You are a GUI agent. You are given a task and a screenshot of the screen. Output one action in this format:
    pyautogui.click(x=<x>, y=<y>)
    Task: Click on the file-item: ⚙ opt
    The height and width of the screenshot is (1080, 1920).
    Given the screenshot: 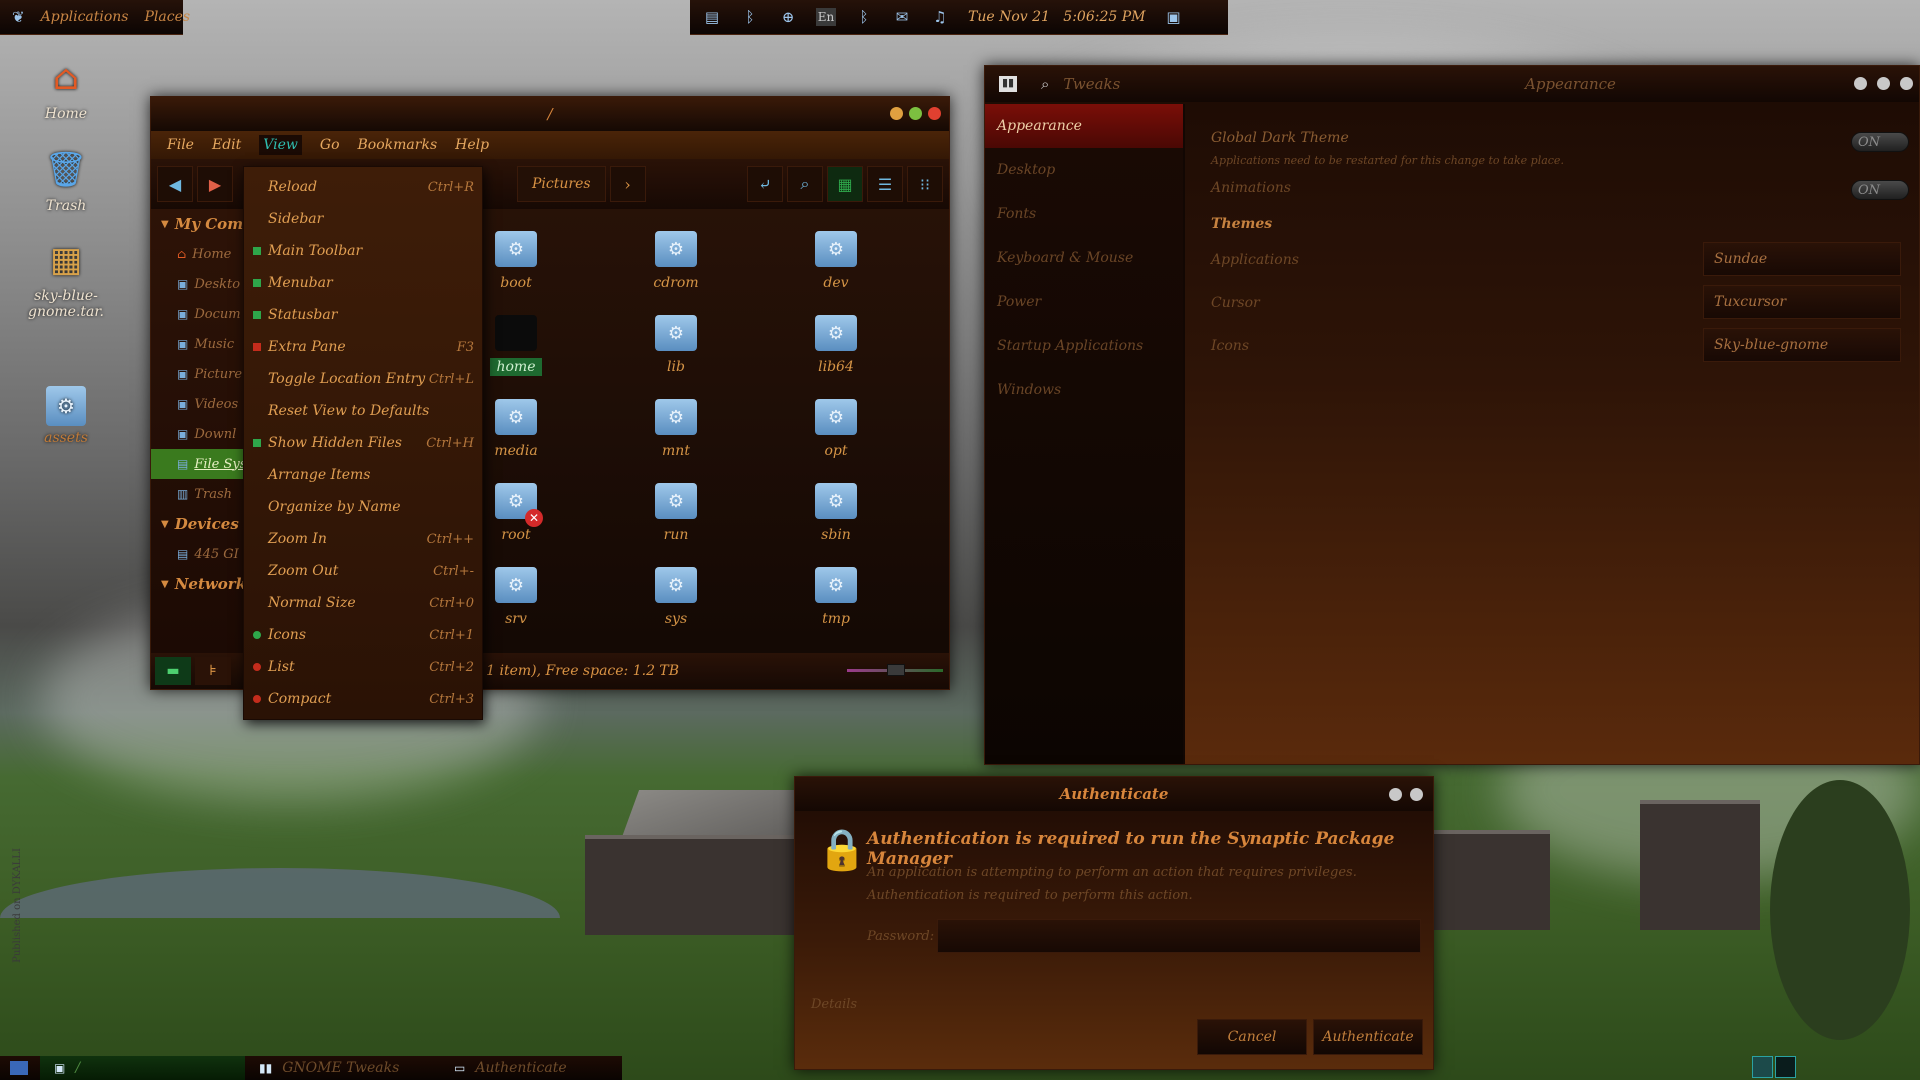 What is the action you would take?
    pyautogui.click(x=836, y=429)
    